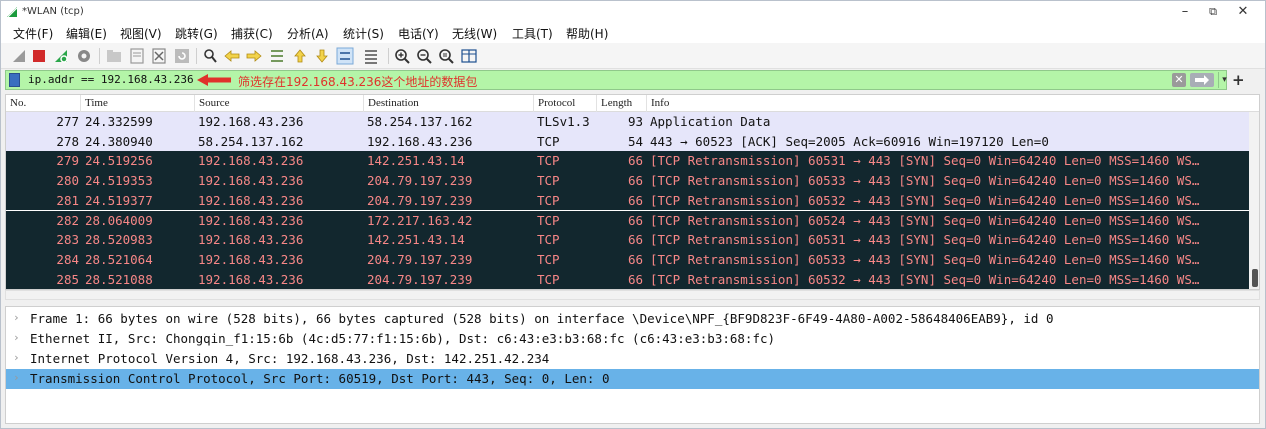  What do you see at coordinates (61, 56) in the screenshot?
I see `restart-icon` at bounding box center [61, 56].